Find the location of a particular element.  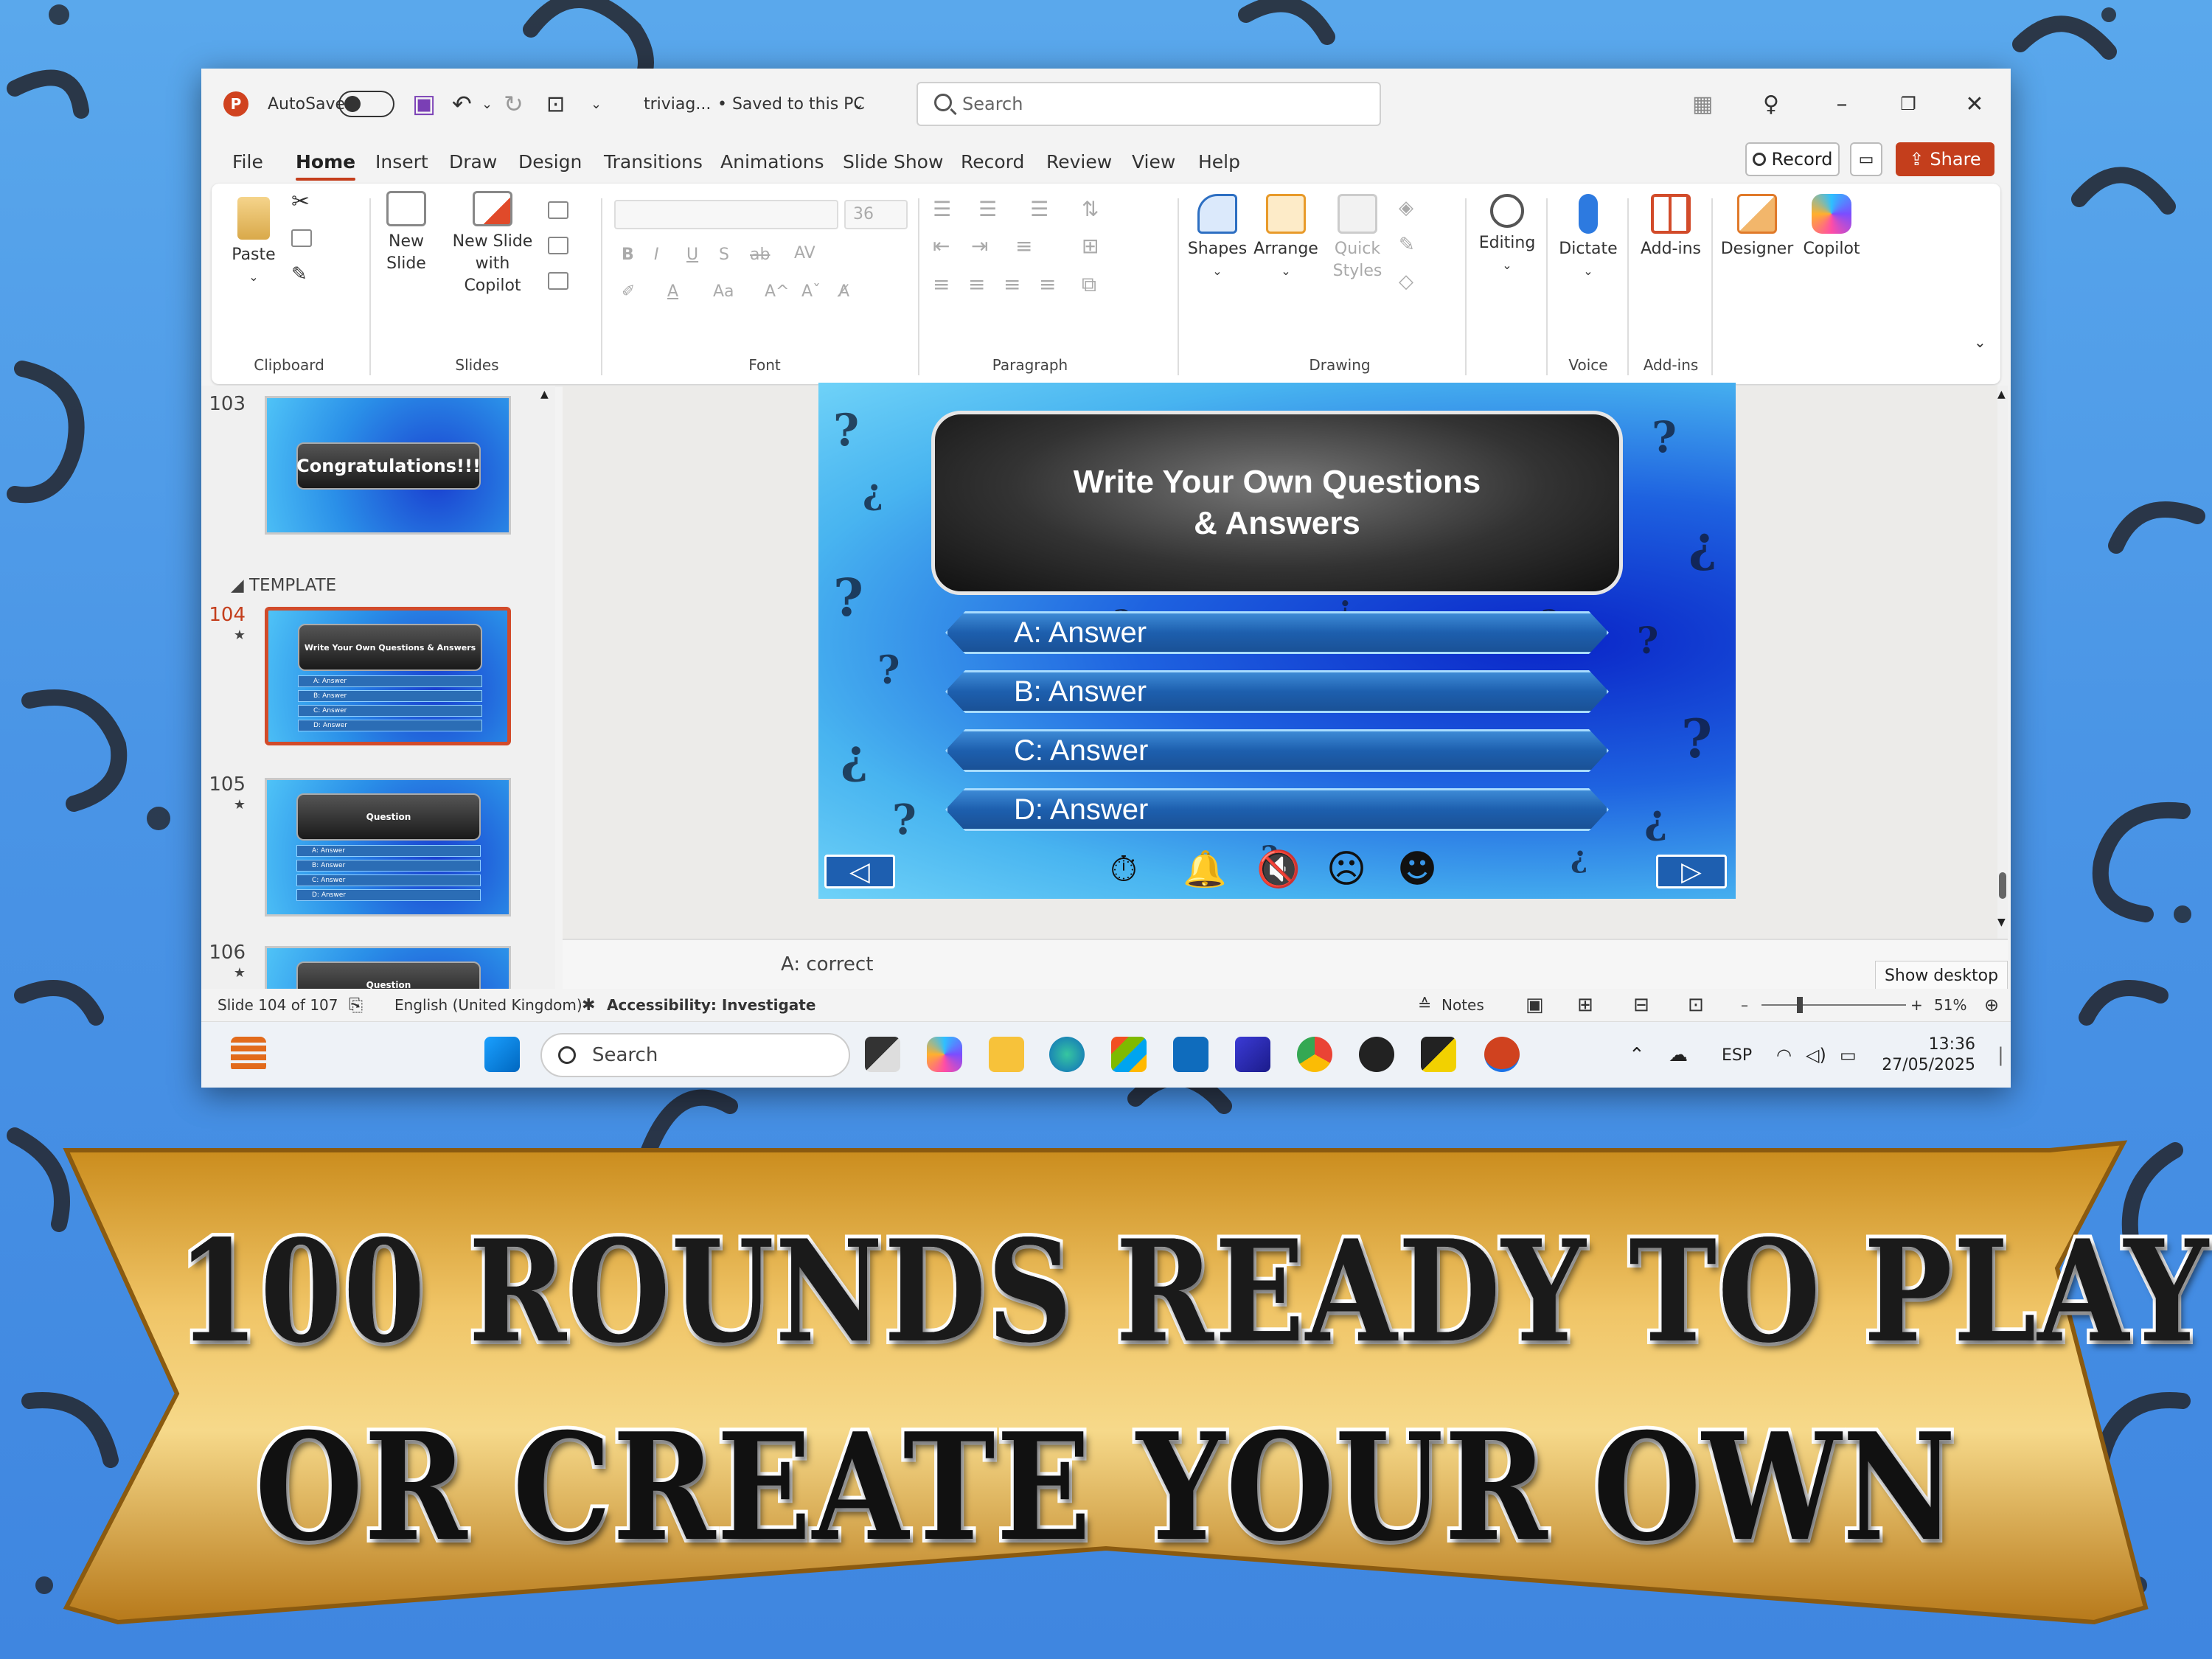

search-box: Search is located at coordinates (1149, 104).